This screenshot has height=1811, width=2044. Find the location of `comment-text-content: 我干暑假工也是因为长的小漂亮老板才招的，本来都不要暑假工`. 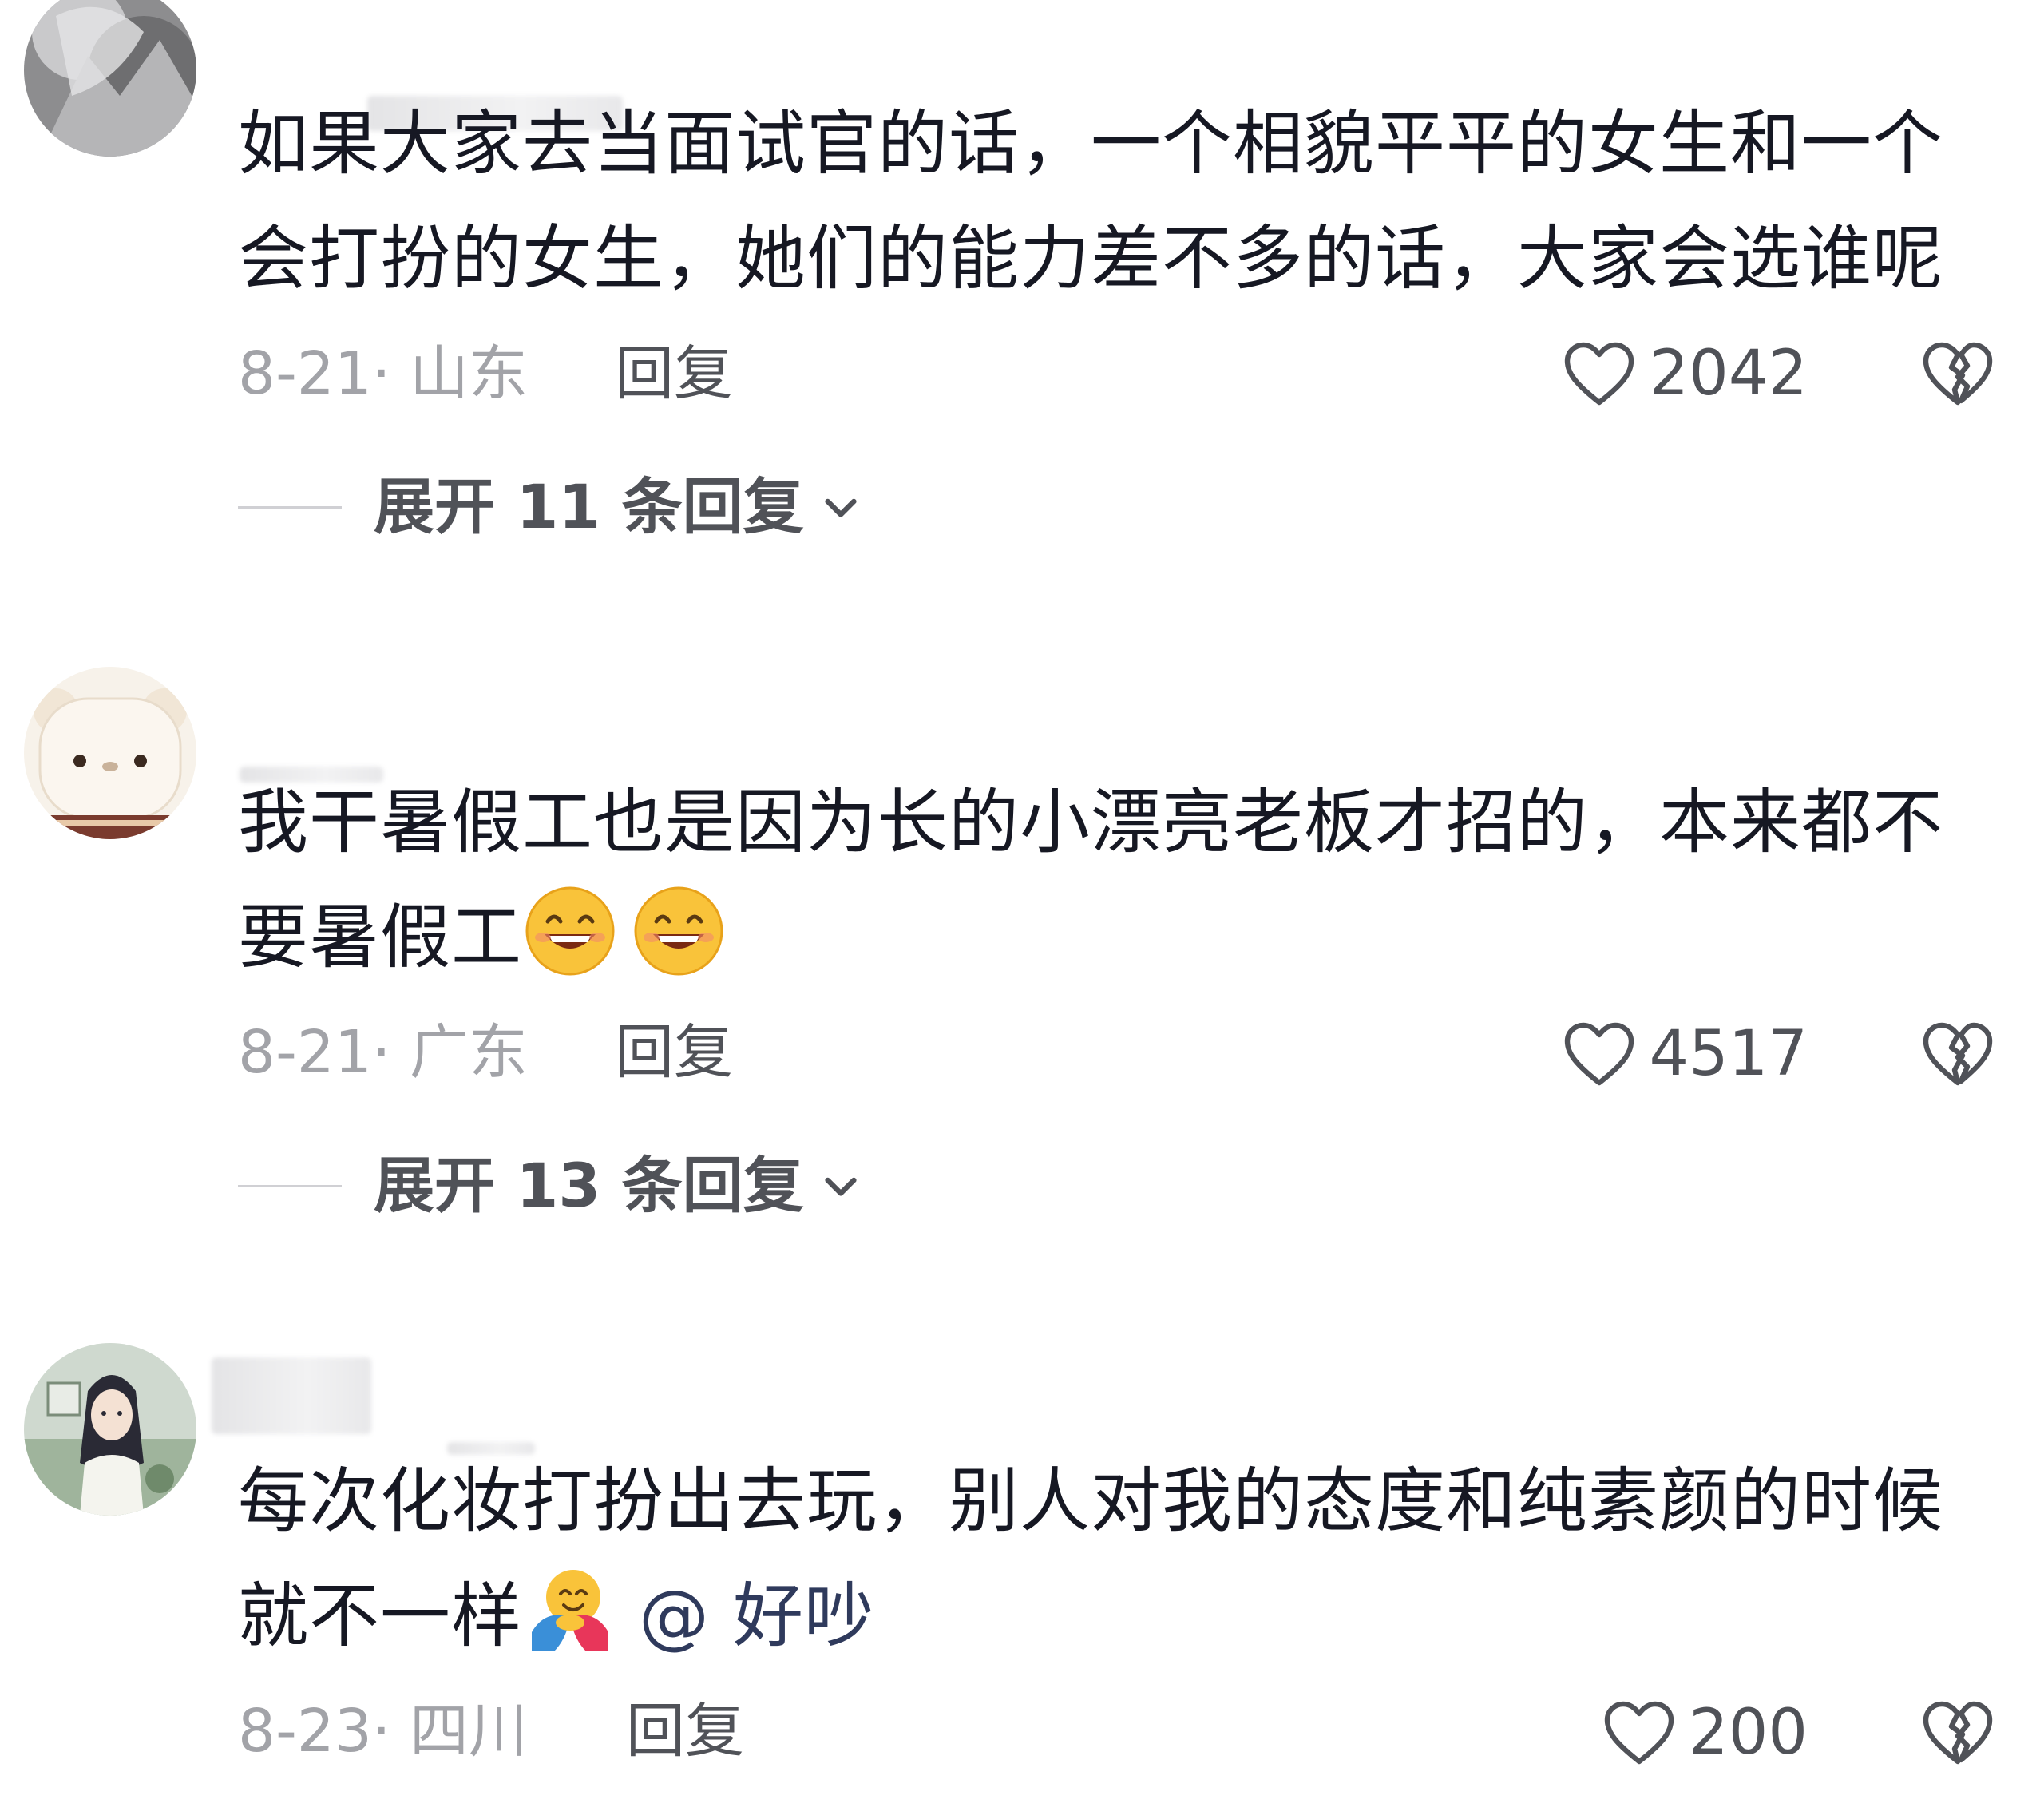

comment-text-content: 我干暑假工也是因为长的小漂亮老板才招的，本来都不要暑假工 is located at coordinates (1091, 879).